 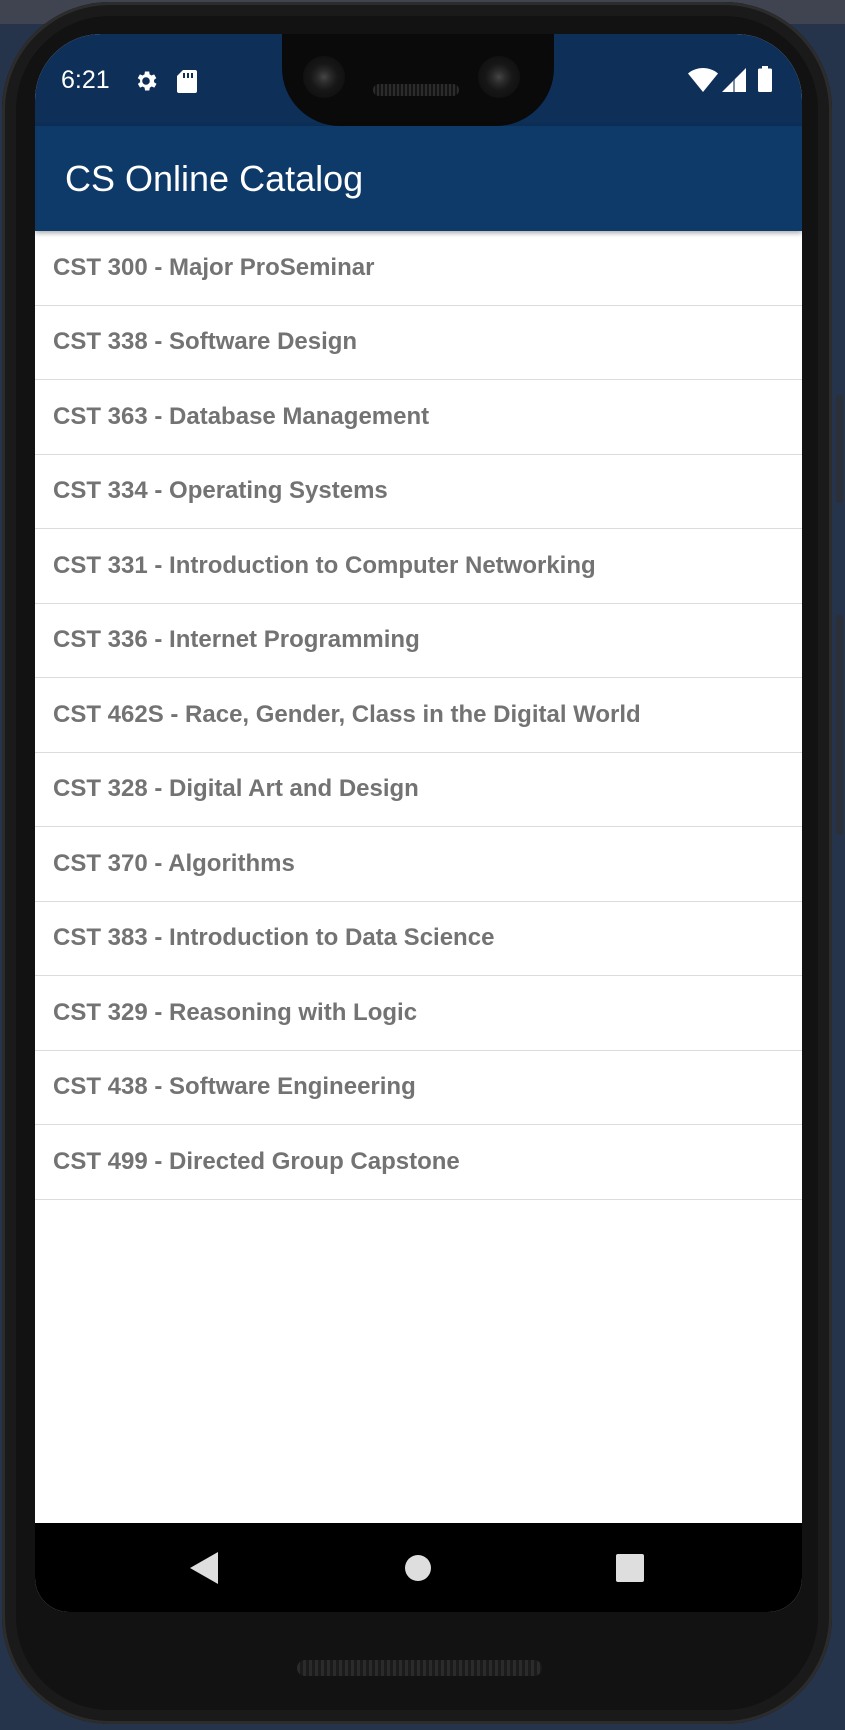 What do you see at coordinates (235, 1012) in the screenshot?
I see `course-label: CST 329 - Reasoning with Logic` at bounding box center [235, 1012].